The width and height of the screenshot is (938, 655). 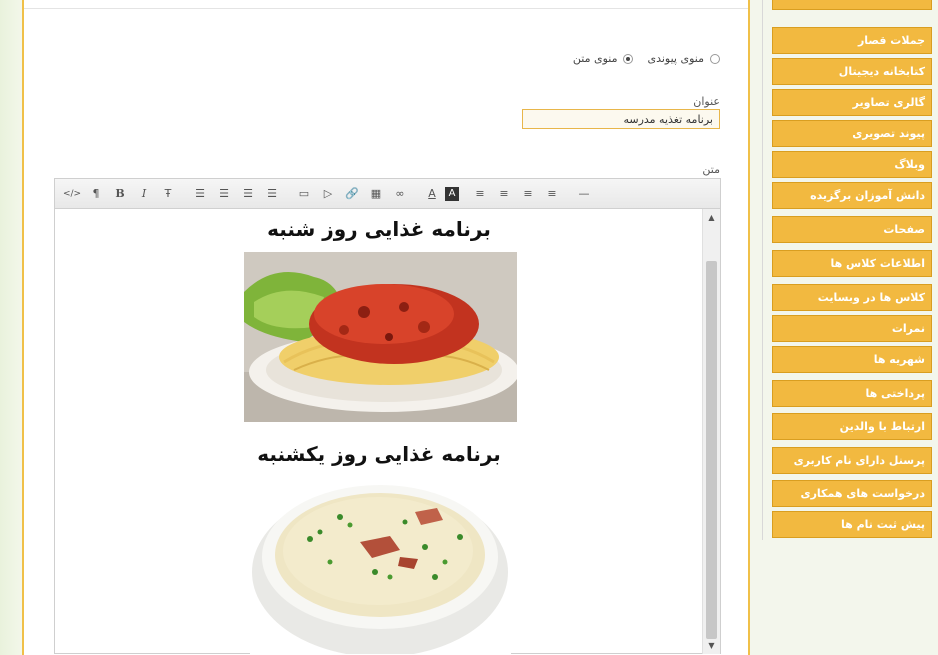 What do you see at coordinates (380, 337) in the screenshot?
I see `spaghetti-image` at bounding box center [380, 337].